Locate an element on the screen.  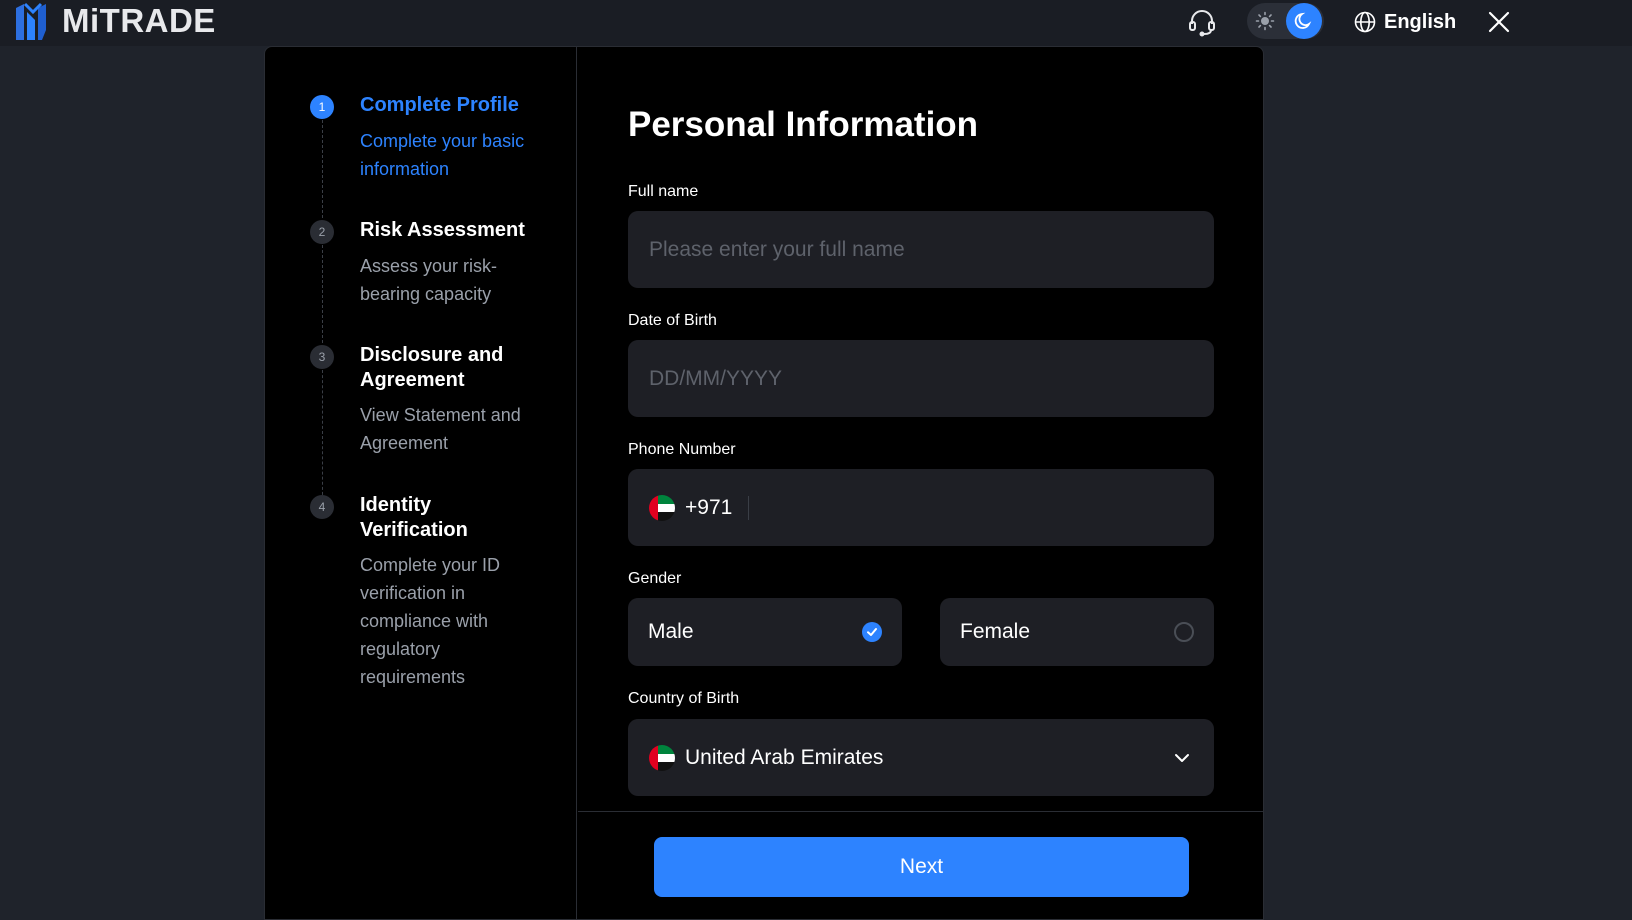
full-name-input is located at coordinates (921, 249).